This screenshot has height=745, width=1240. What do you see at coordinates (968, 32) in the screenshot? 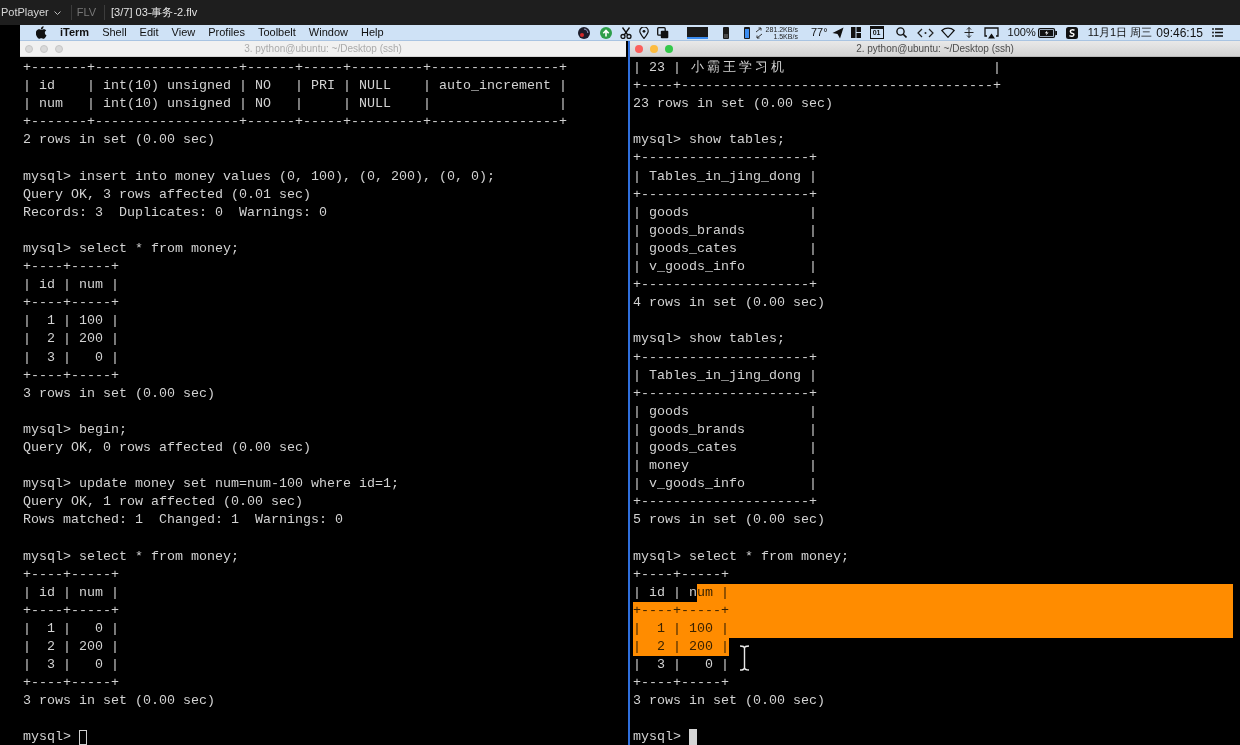
I see `move-arrows-icon` at bounding box center [968, 32].